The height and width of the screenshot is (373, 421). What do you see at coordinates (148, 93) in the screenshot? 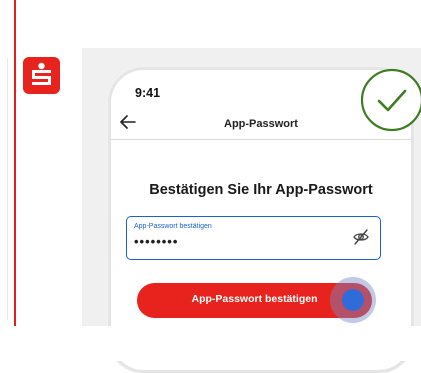
I see `status-bar-time: 9:41` at bounding box center [148, 93].